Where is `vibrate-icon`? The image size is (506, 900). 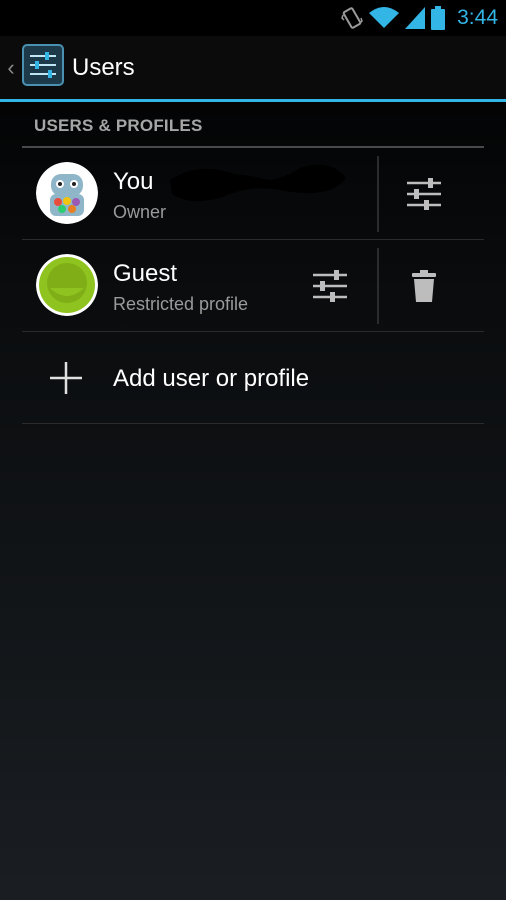
vibrate-icon is located at coordinates (352, 18).